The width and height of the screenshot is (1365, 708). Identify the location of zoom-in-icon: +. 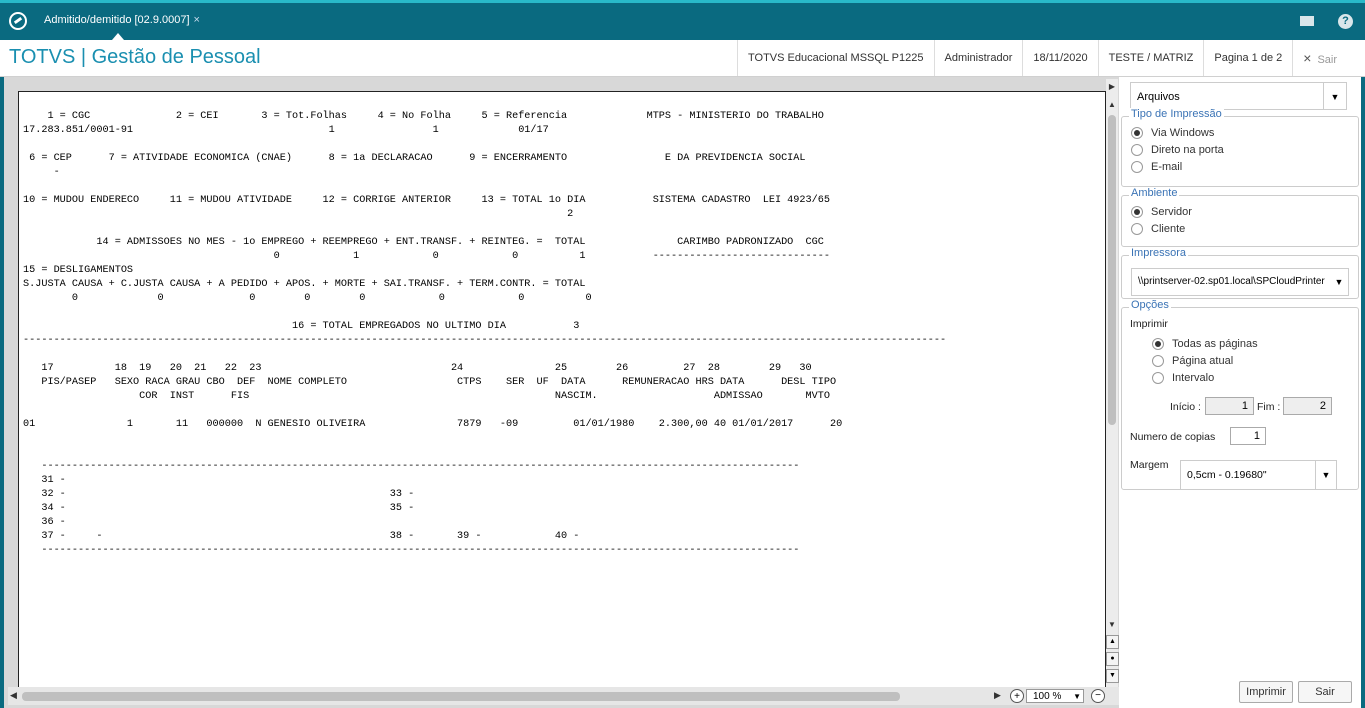
(1017, 696).